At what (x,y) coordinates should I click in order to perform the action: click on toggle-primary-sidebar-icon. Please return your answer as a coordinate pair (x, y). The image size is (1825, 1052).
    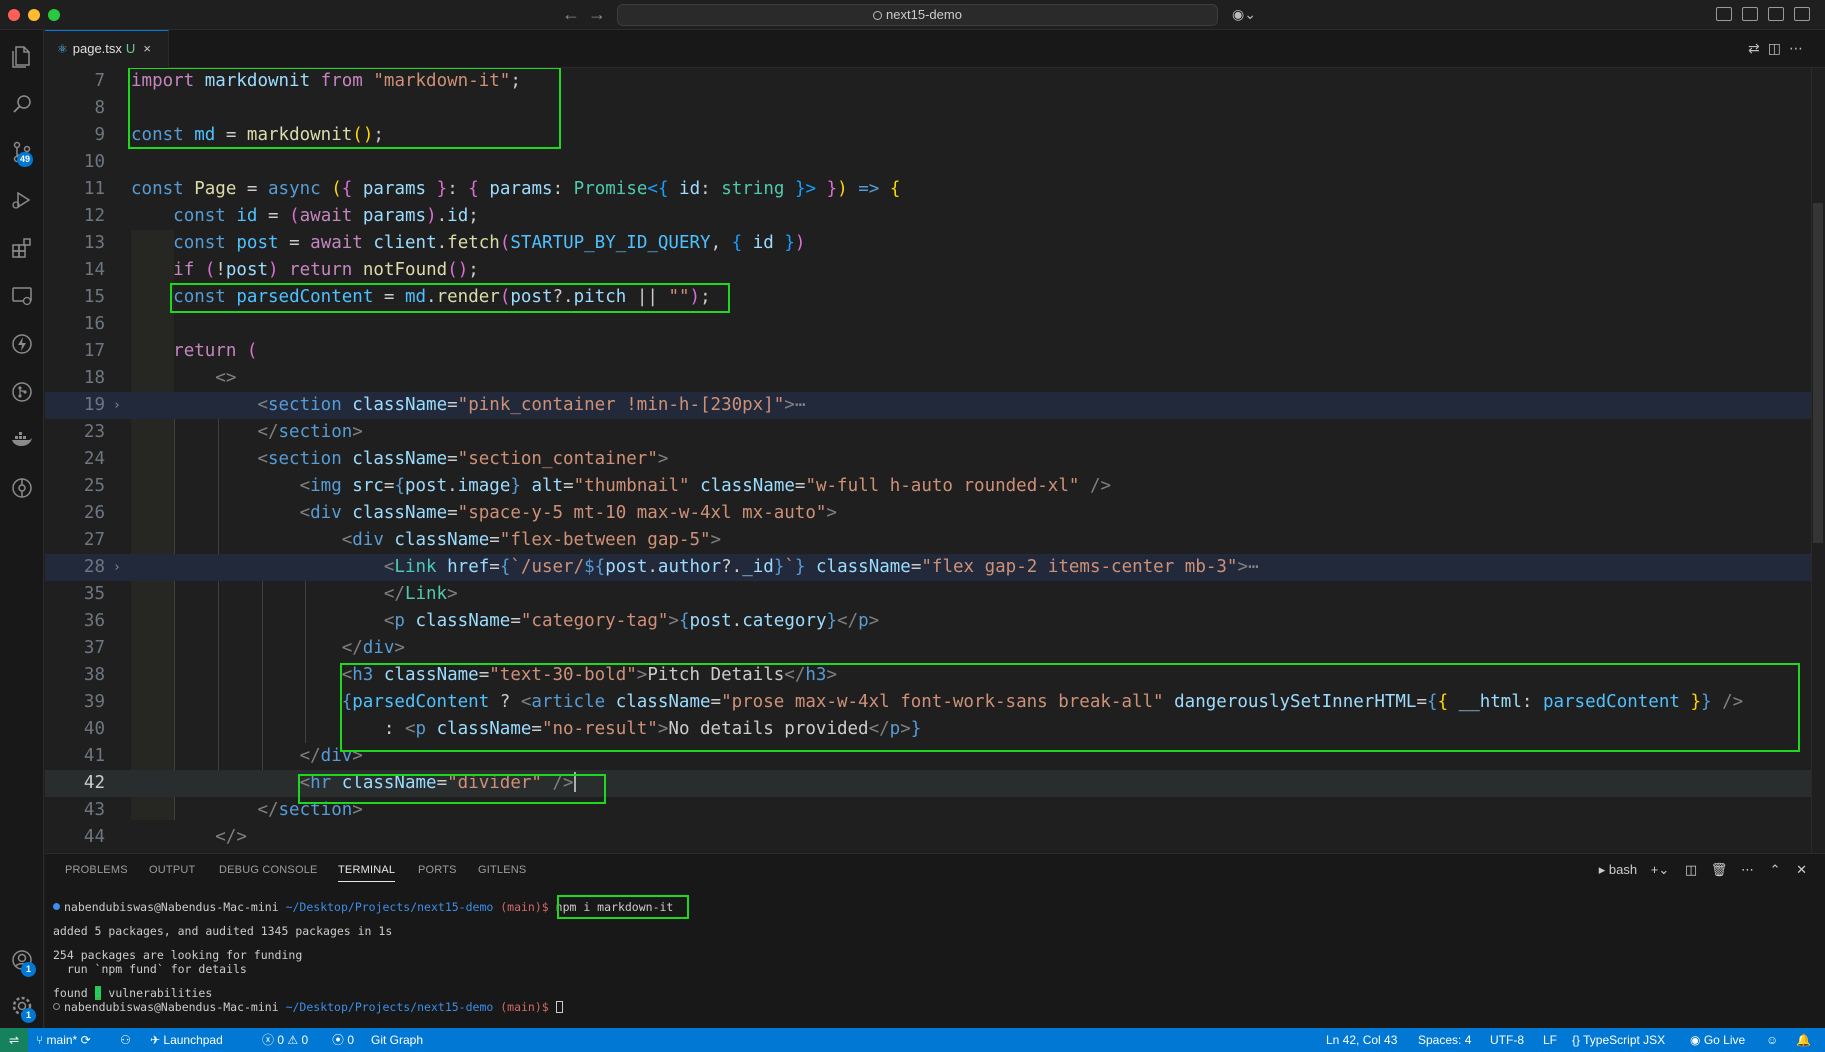
    Looking at the image, I should click on (1724, 14).